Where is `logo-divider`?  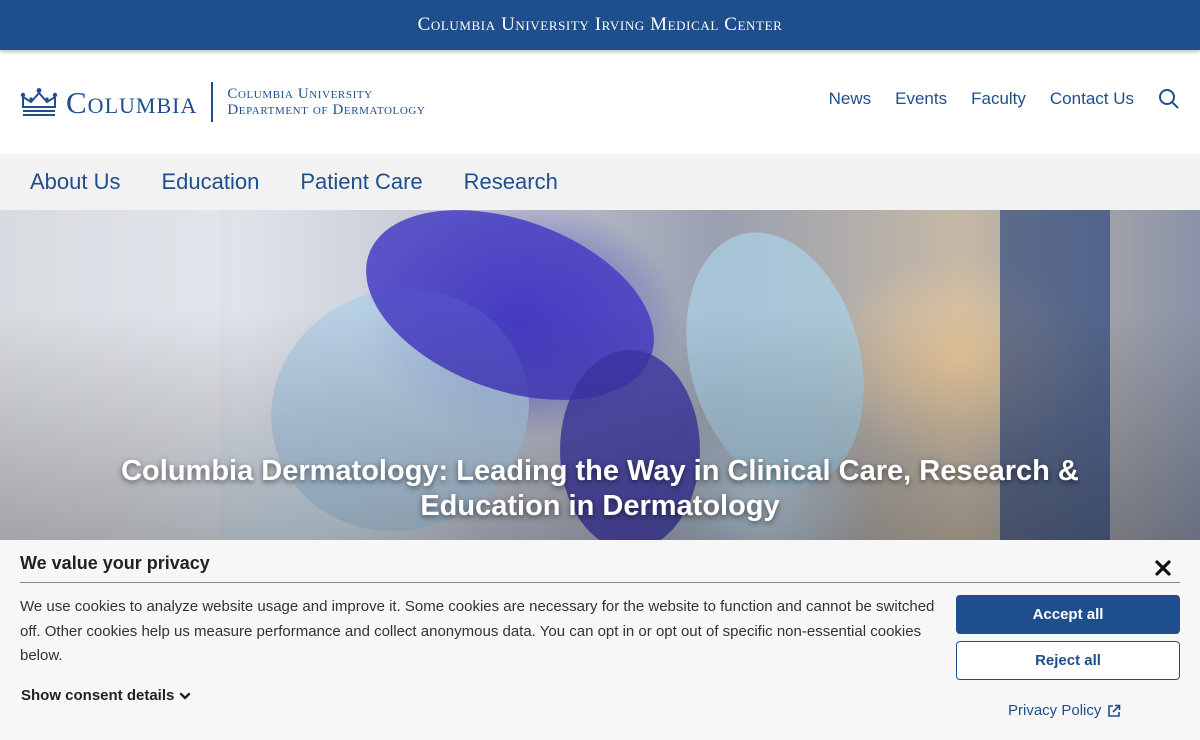 logo-divider is located at coordinates (212, 102).